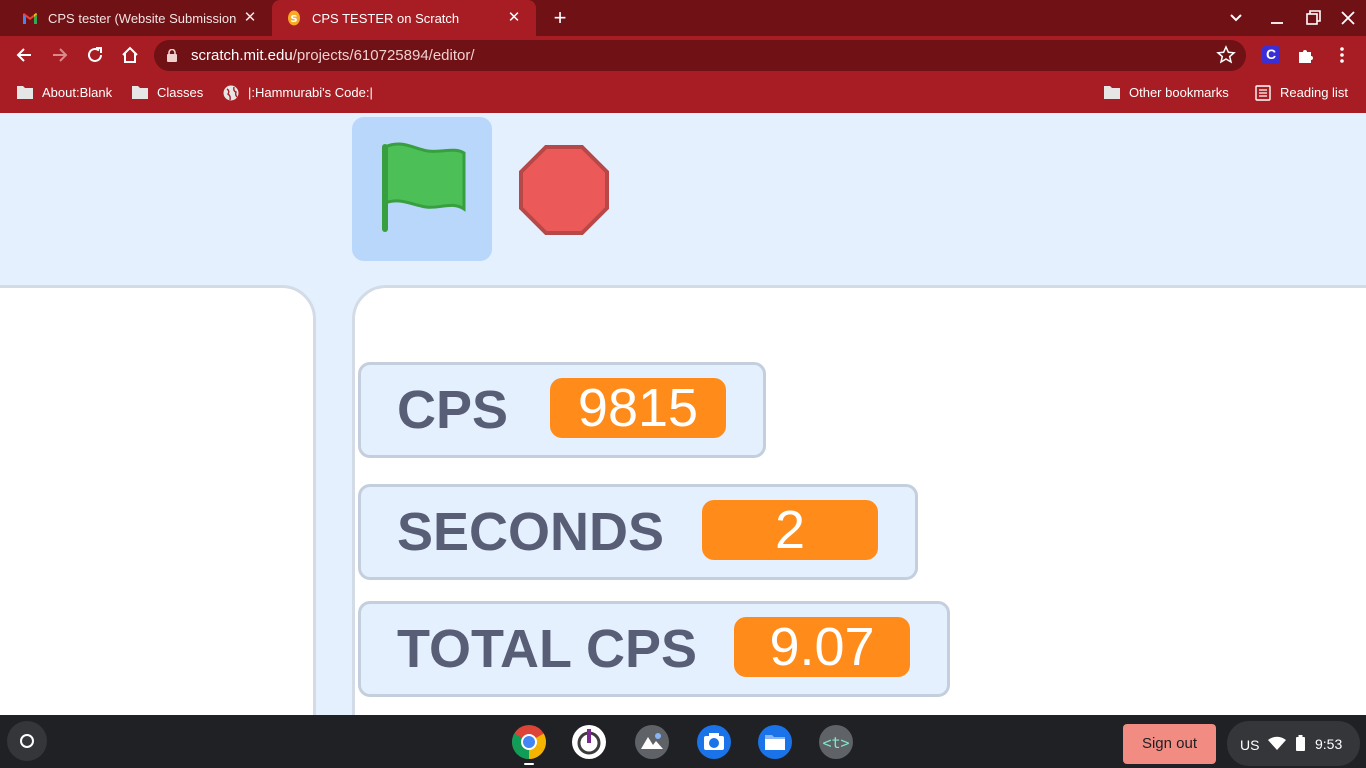 The height and width of the screenshot is (768, 1366). Describe the element at coordinates (560, 18) in the screenshot. I see `new-tab-button: +` at that location.